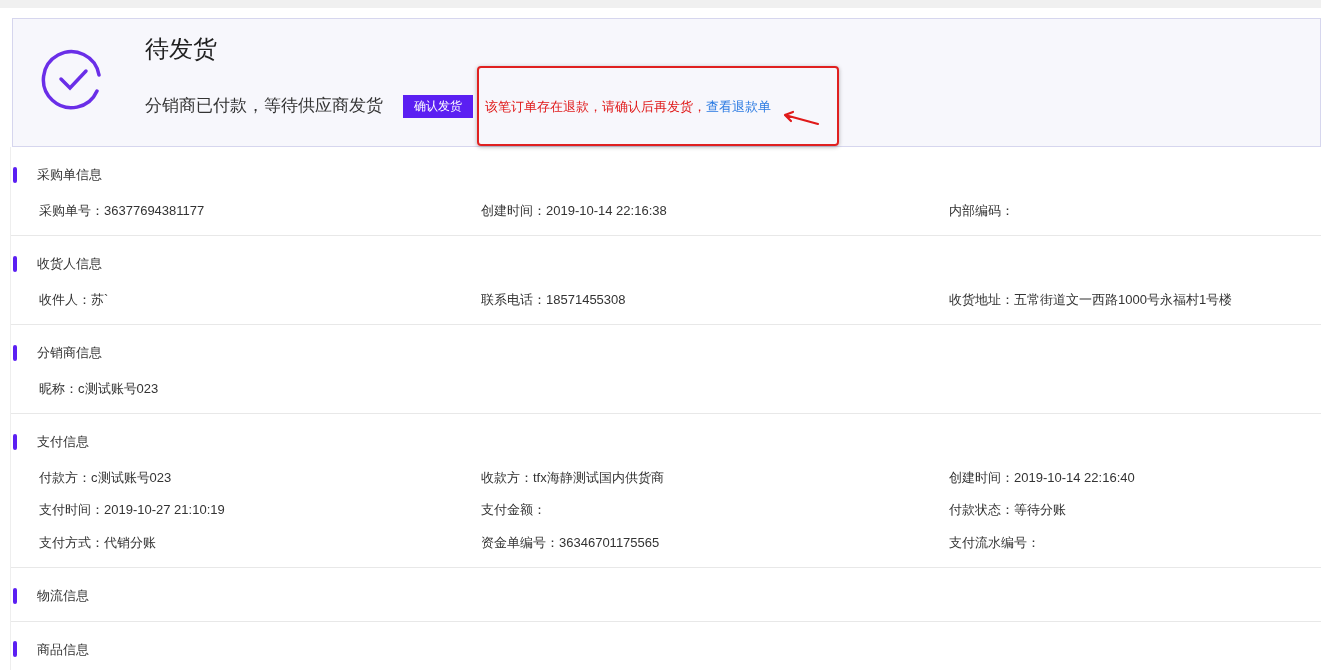  I want to click on info-field: 创建时间：2019-10-14 22:16:40, so click(1042, 477).